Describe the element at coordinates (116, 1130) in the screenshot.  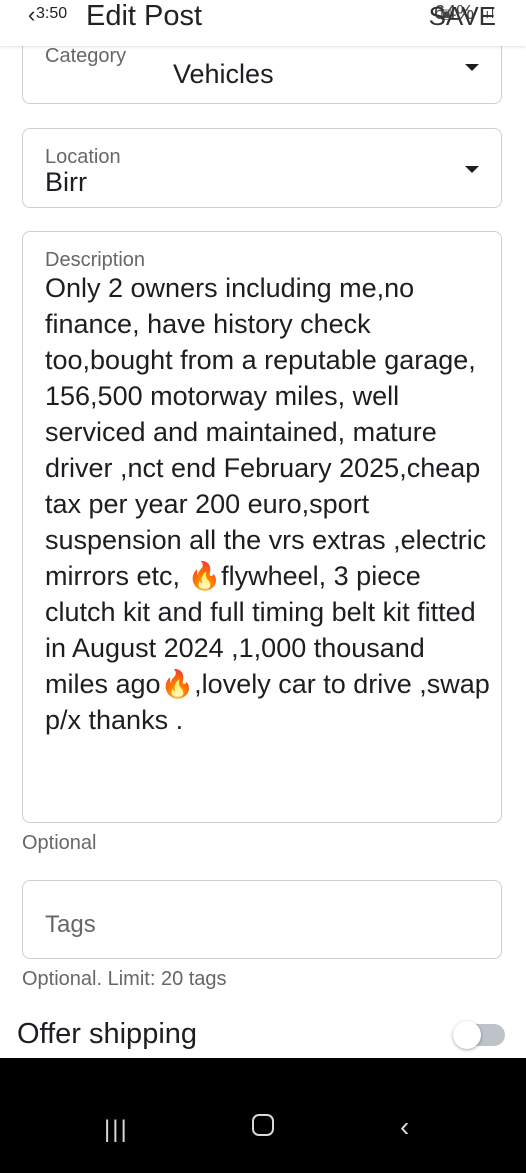
I see `recents-icon: |||` at that location.